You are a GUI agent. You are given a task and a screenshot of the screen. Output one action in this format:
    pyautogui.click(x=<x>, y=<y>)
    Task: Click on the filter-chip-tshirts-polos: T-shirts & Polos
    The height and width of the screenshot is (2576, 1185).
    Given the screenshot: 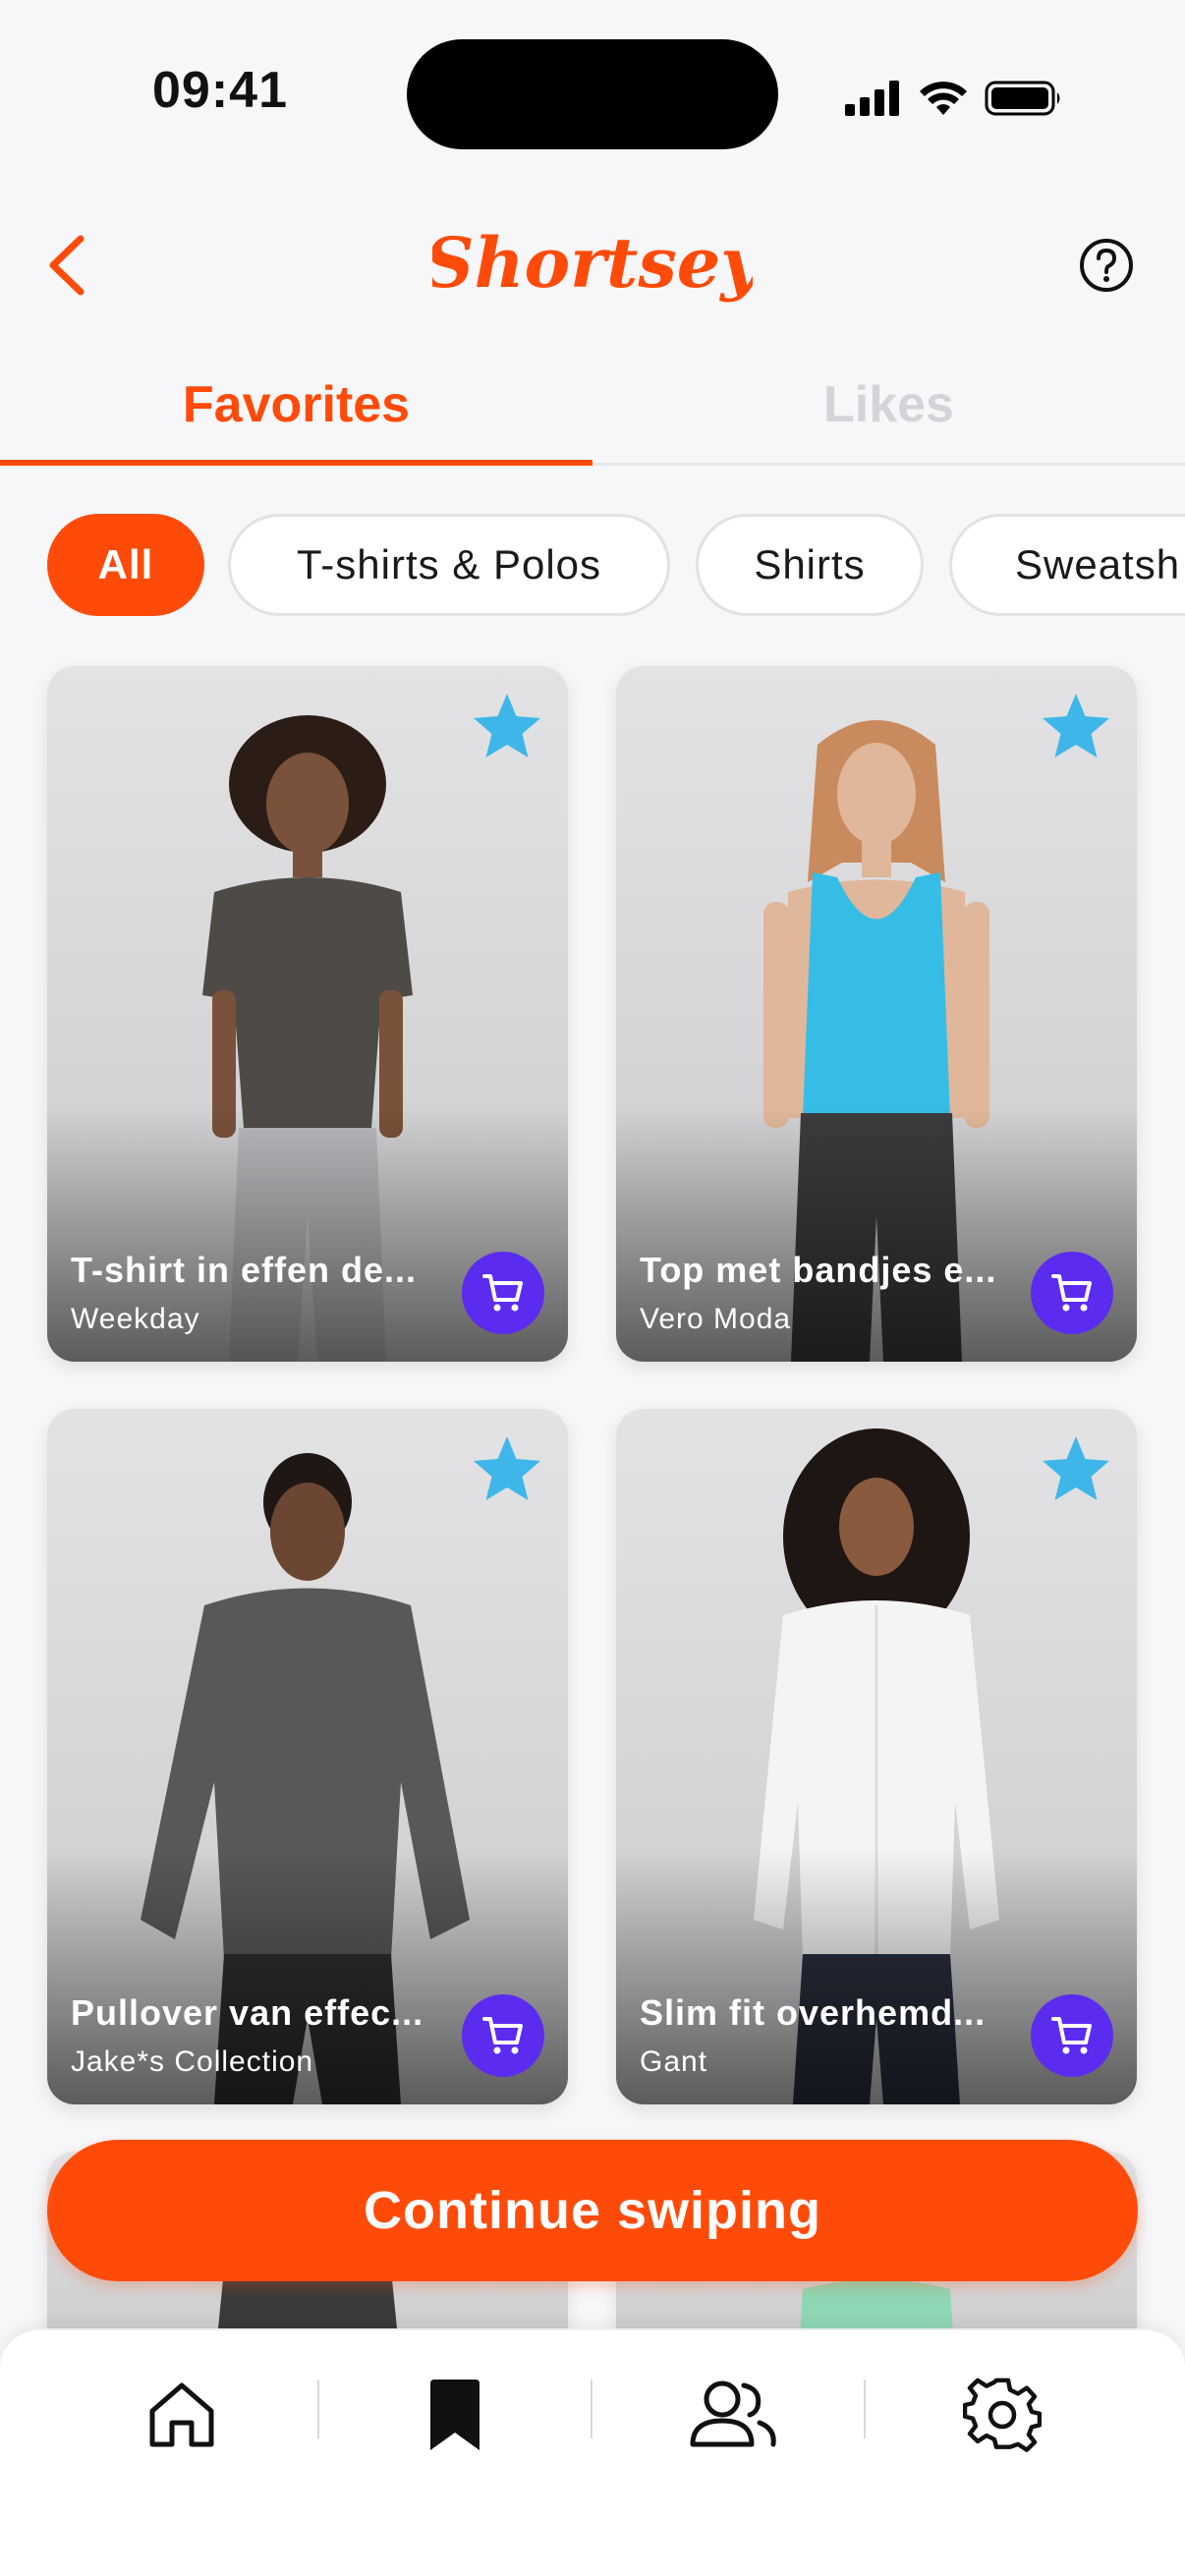 What is the action you would take?
    pyautogui.click(x=449, y=565)
    